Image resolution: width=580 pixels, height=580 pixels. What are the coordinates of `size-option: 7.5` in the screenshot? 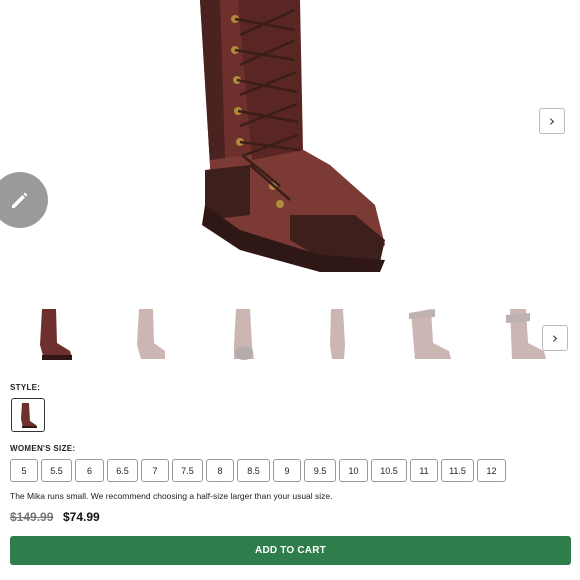 It's located at (187, 470).